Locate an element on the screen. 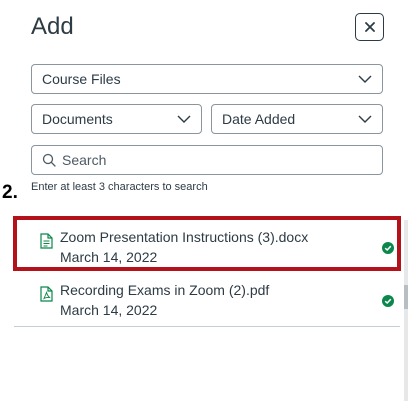 The height and width of the screenshot is (401, 411). source-select: Course Files is located at coordinates (207, 79).